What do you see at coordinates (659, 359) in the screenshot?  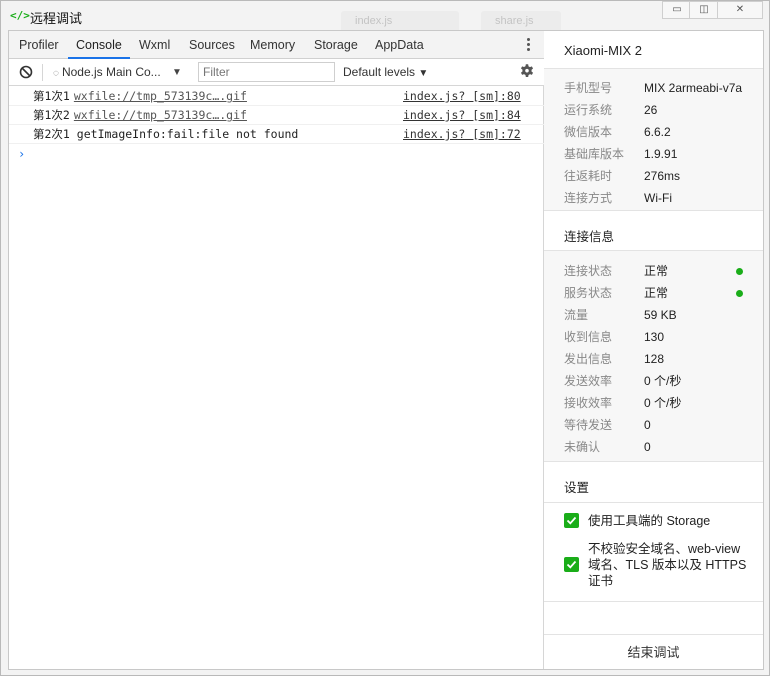 I see `conn-row: 发出信息 128` at bounding box center [659, 359].